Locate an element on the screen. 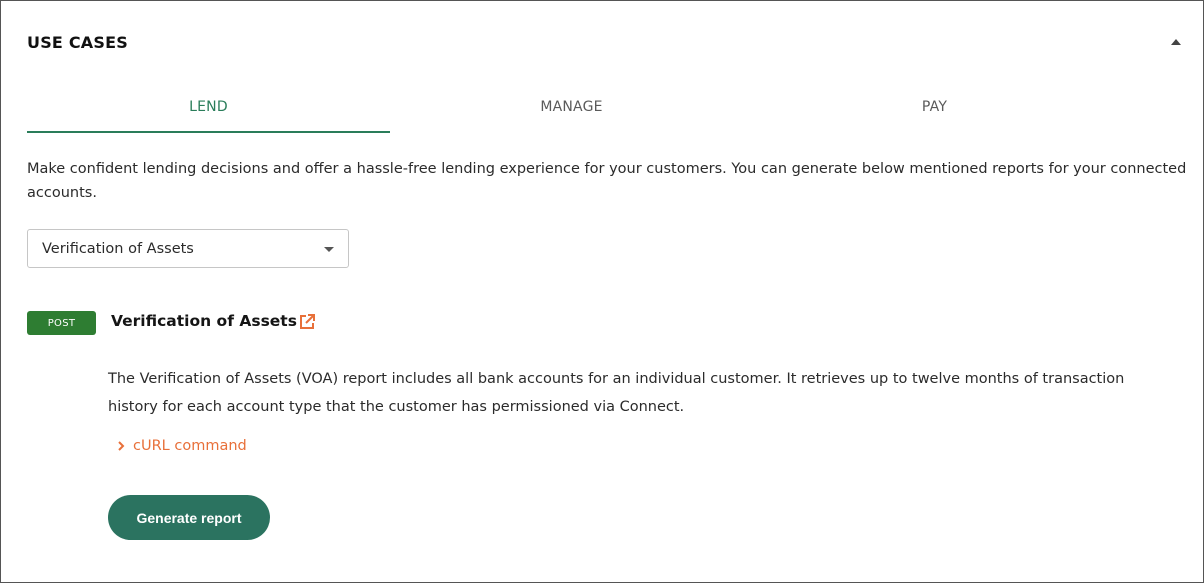 This screenshot has height=583, width=1204. method-badge: POST is located at coordinates (61, 323).